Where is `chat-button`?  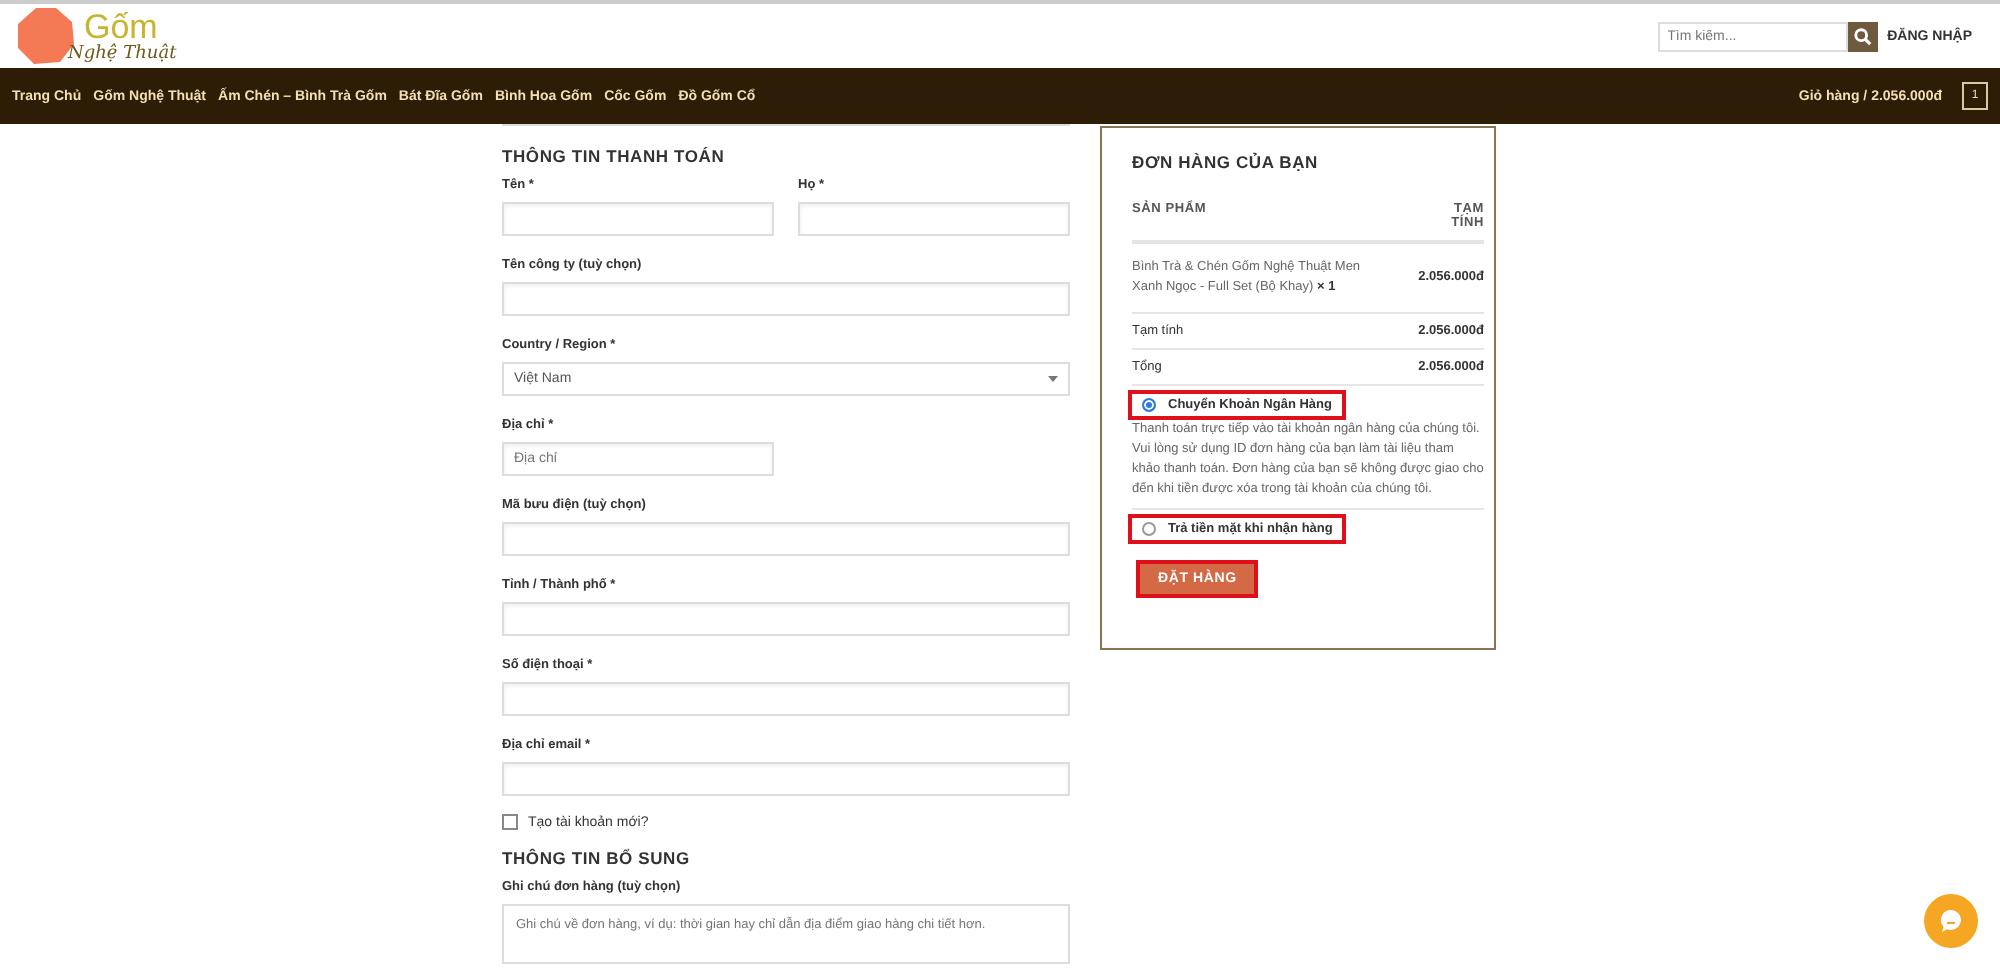 chat-button is located at coordinates (1951, 921).